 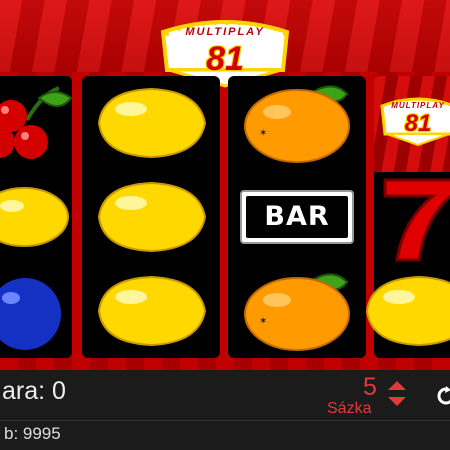 I want to click on seven-icon, so click(x=416, y=220).